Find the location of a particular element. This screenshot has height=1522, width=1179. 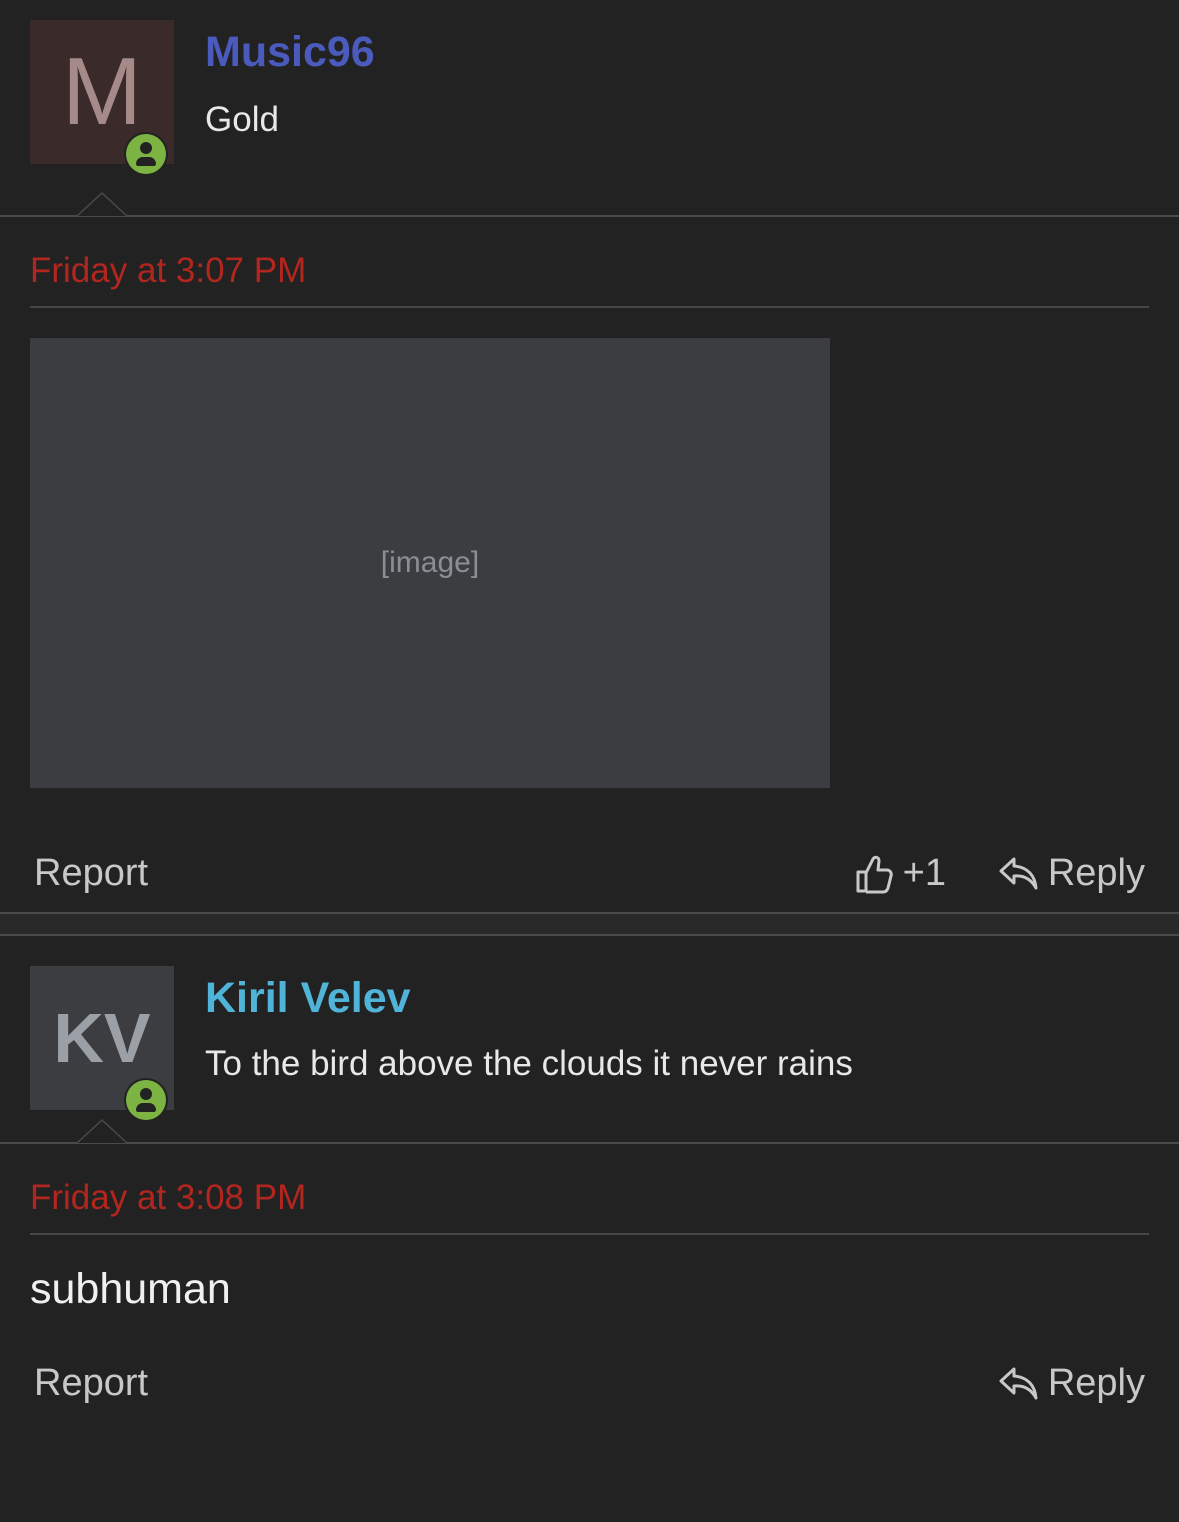

thumbs-up-icon is located at coordinates (874, 874).